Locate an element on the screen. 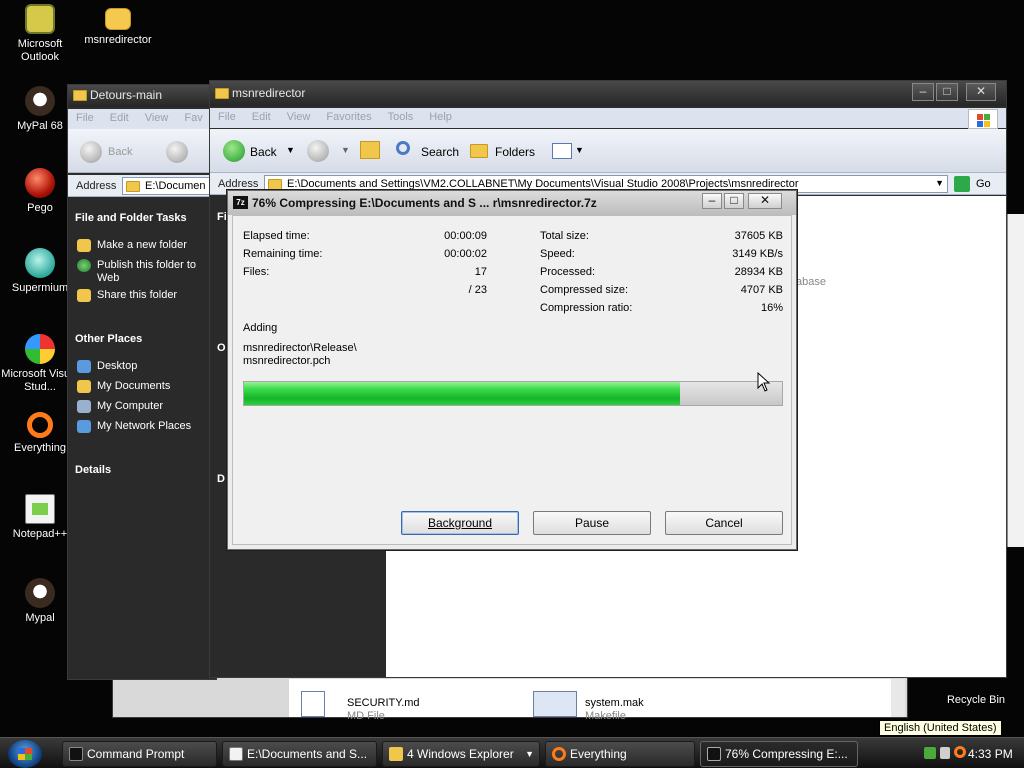 The width and height of the screenshot is (1024, 768). desktop-icon-outlook: Microsoft Outlook is located at coordinates (40, 34).